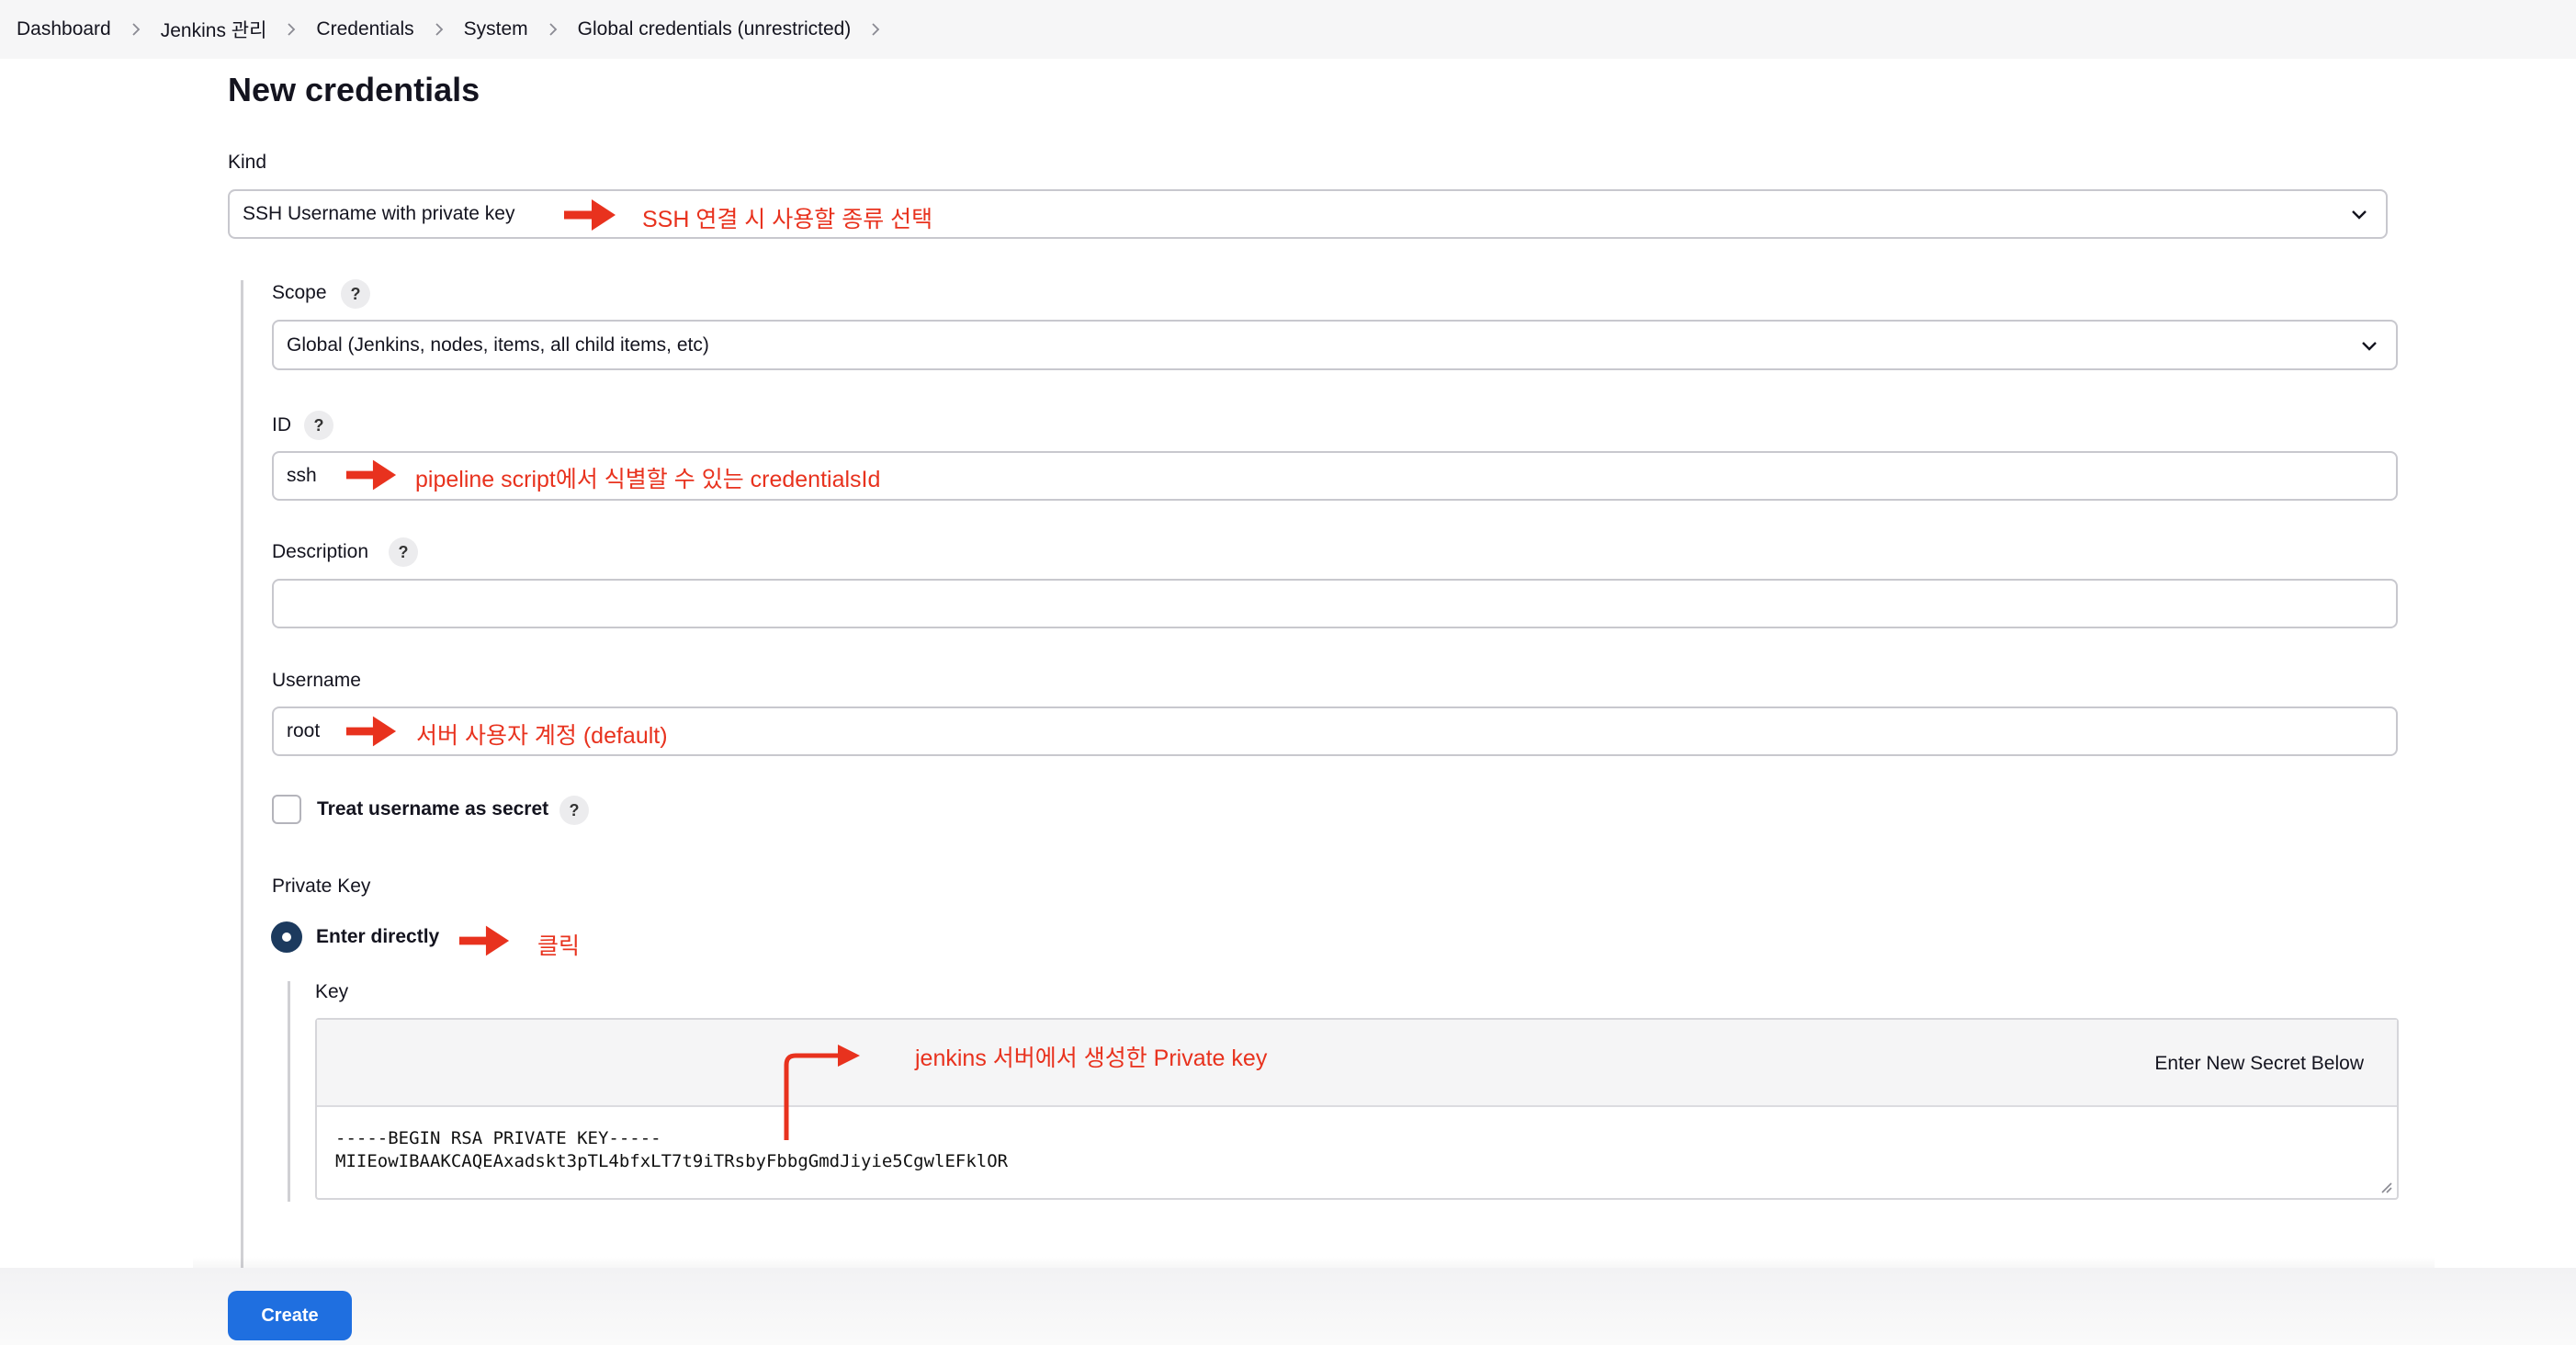 Image resolution: width=2576 pixels, height=1345 pixels. I want to click on breadcrumb-global-credentials: Global credentials (unrestricted), so click(715, 29).